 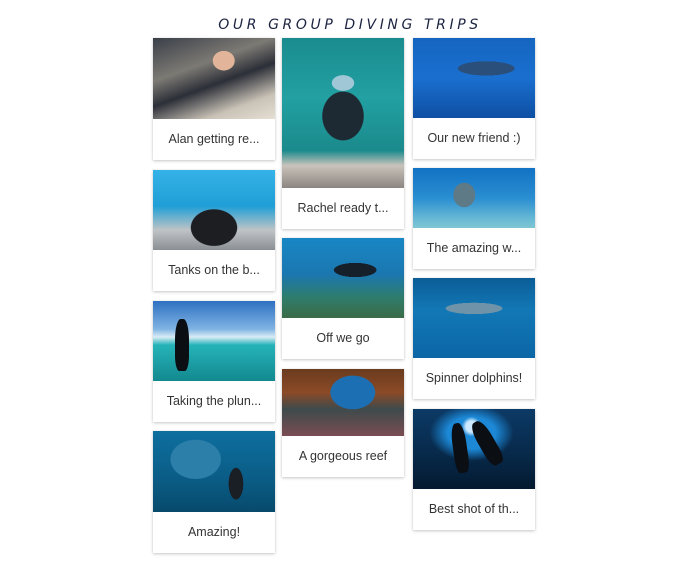 What do you see at coordinates (214, 532) in the screenshot?
I see `card-caption: Amazing!` at bounding box center [214, 532].